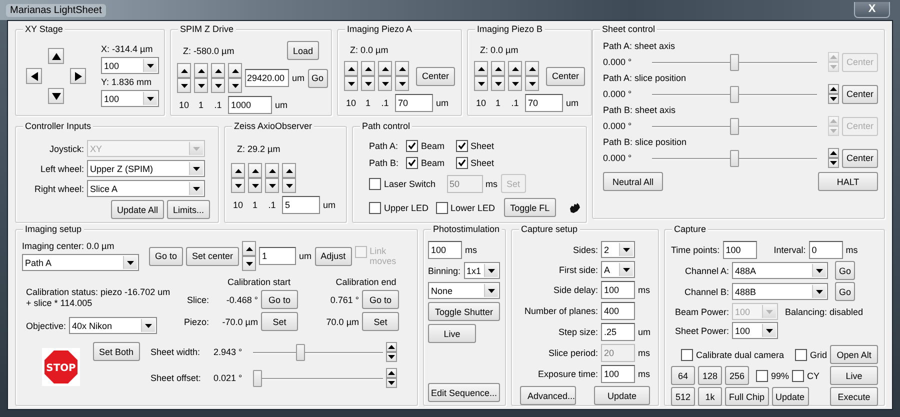 Image resolution: width=900 pixels, height=417 pixels. Describe the element at coordinates (737, 375) in the screenshot. I see `button: 256` at that location.